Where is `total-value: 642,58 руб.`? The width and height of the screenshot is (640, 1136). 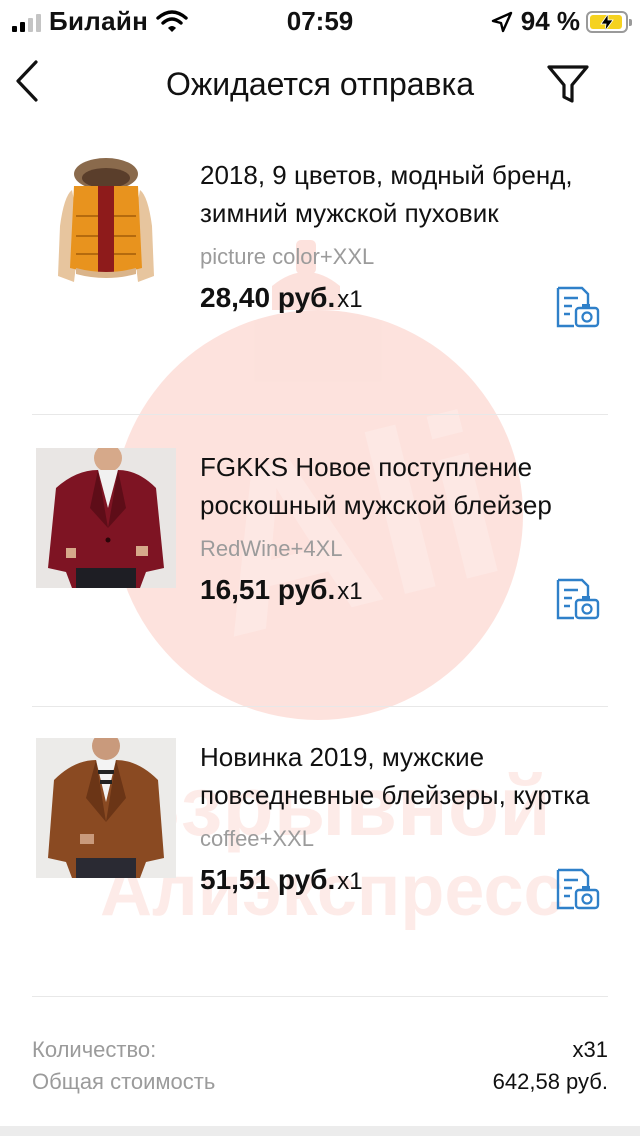 total-value: 642,58 руб. is located at coordinates (550, 1081).